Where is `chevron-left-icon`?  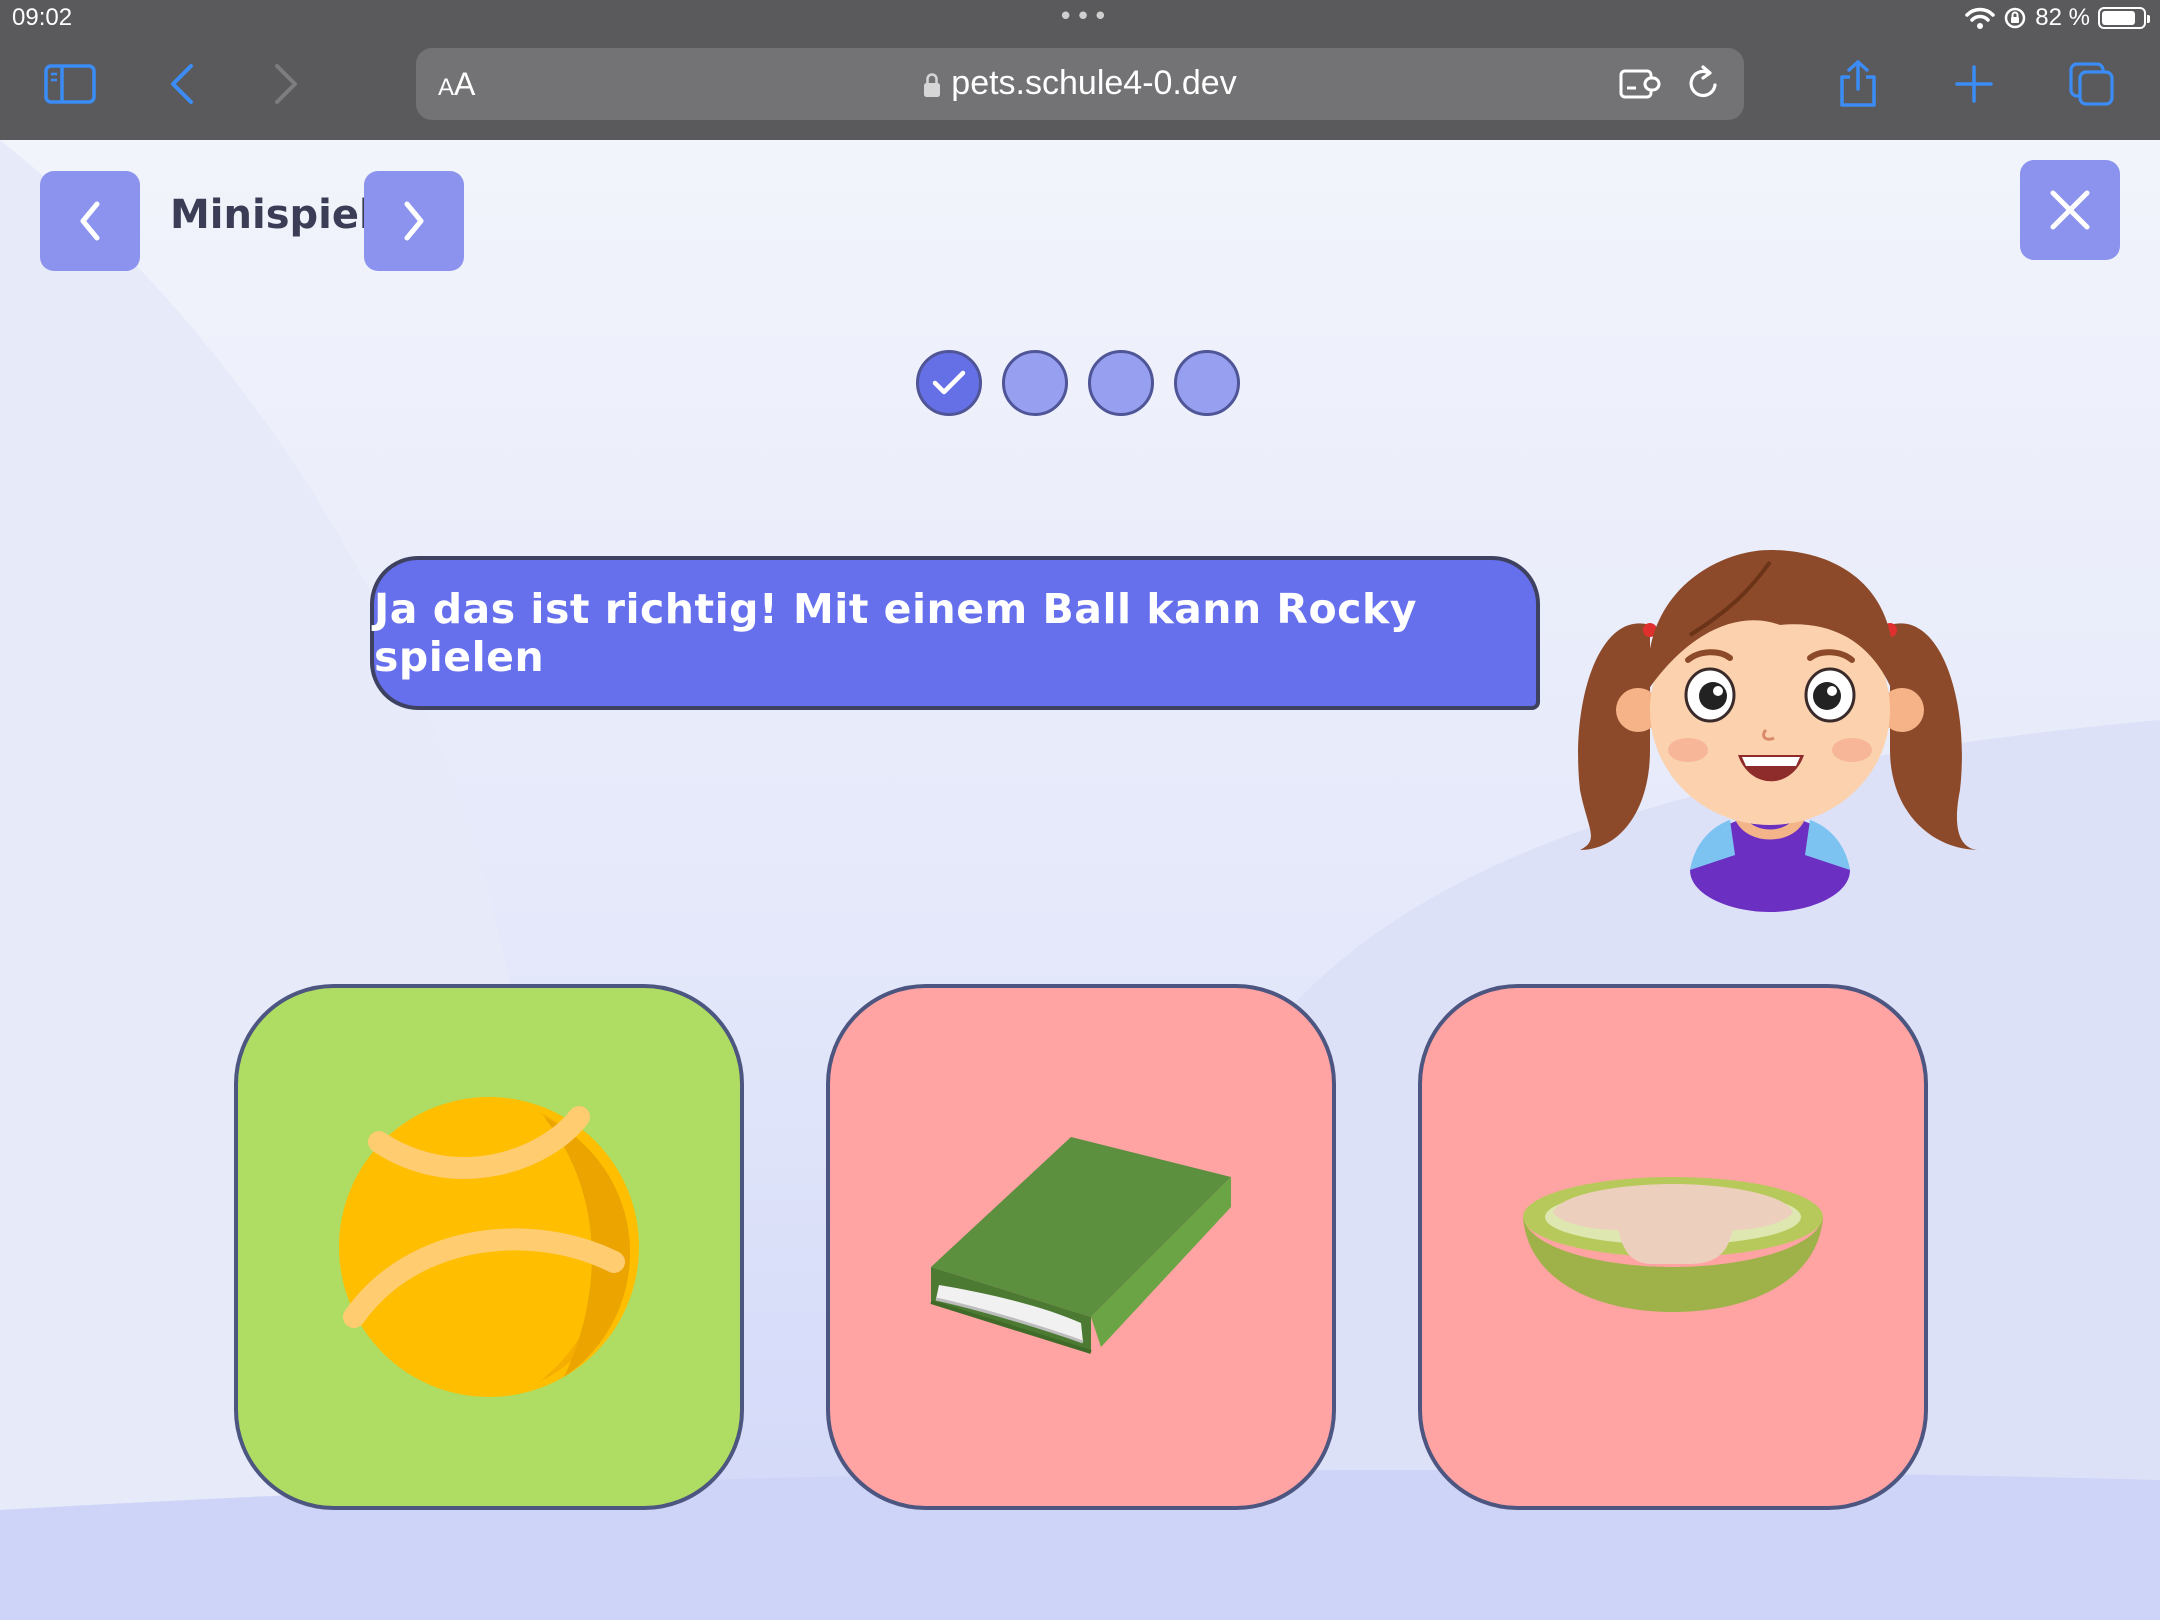
chevron-left-icon is located at coordinates (90, 221).